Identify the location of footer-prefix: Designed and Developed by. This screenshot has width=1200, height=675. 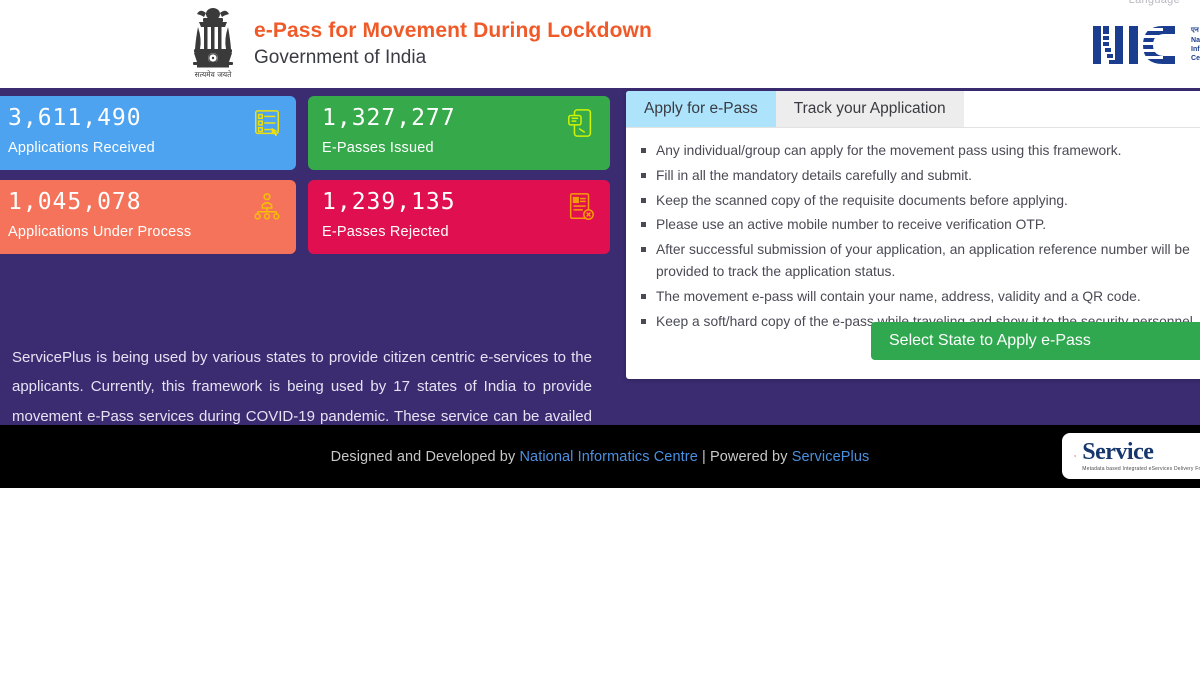
(425, 456).